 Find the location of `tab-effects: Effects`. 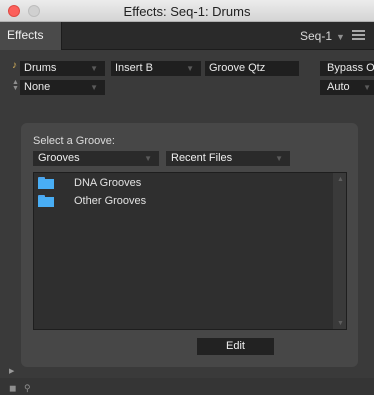

tab-effects: Effects is located at coordinates (31, 36).